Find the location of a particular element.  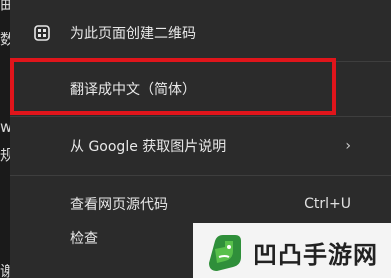

green-fist-logo is located at coordinates (225, 253).